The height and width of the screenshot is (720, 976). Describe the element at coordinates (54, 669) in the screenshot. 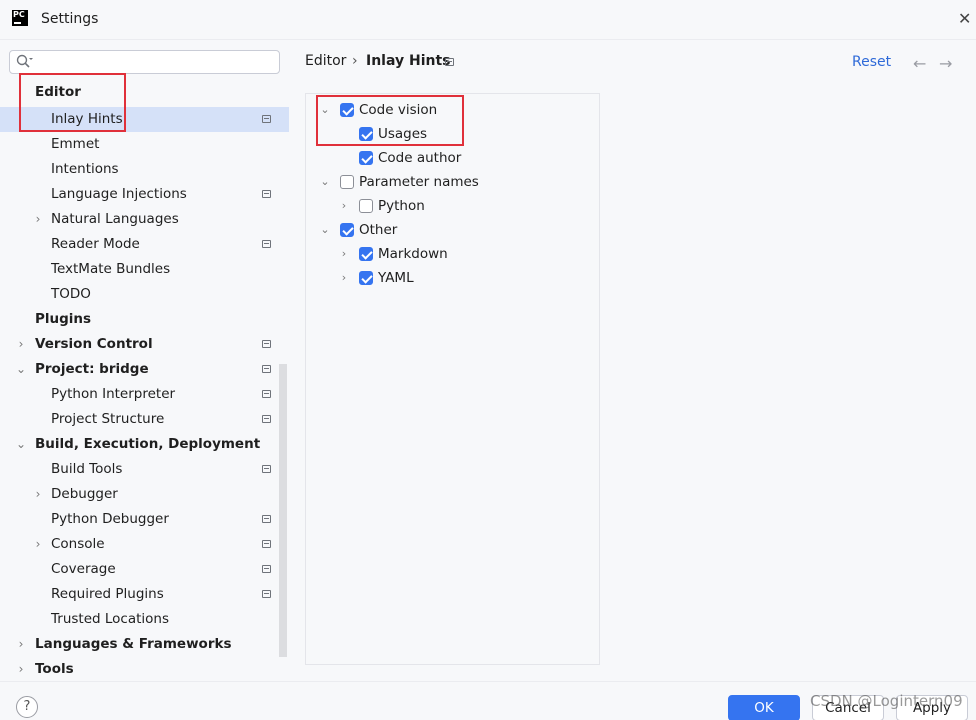

I see `sidebar-item-label: Tools` at that location.